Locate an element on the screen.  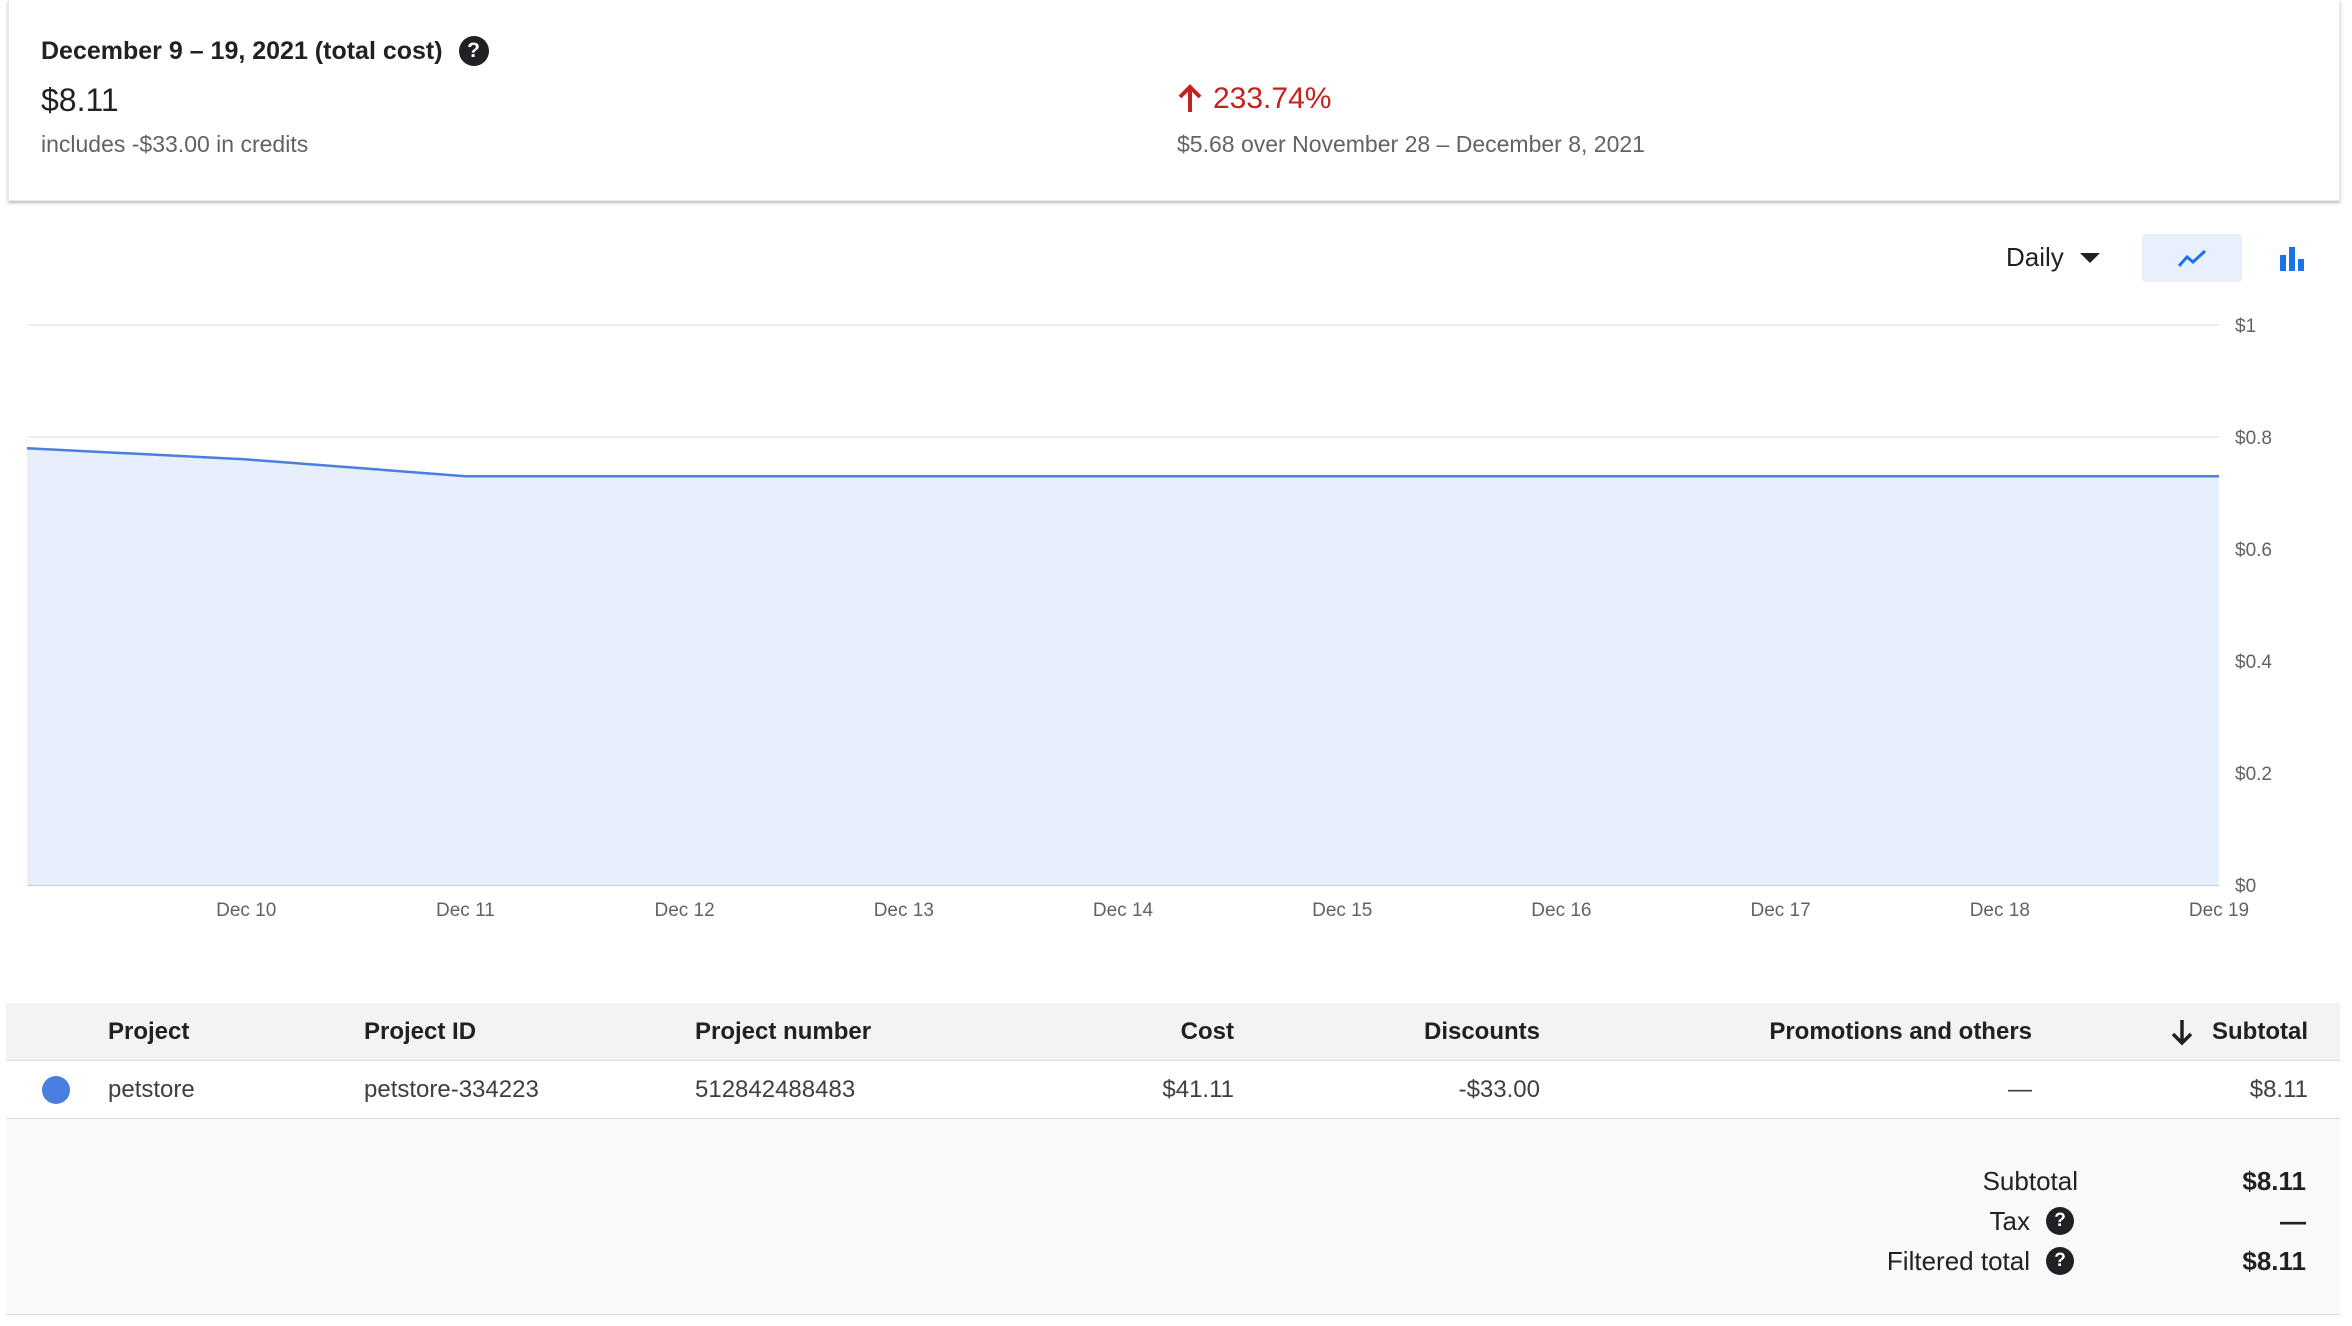
filtered-total-help-icon: ? is located at coordinates (2060, 1261).